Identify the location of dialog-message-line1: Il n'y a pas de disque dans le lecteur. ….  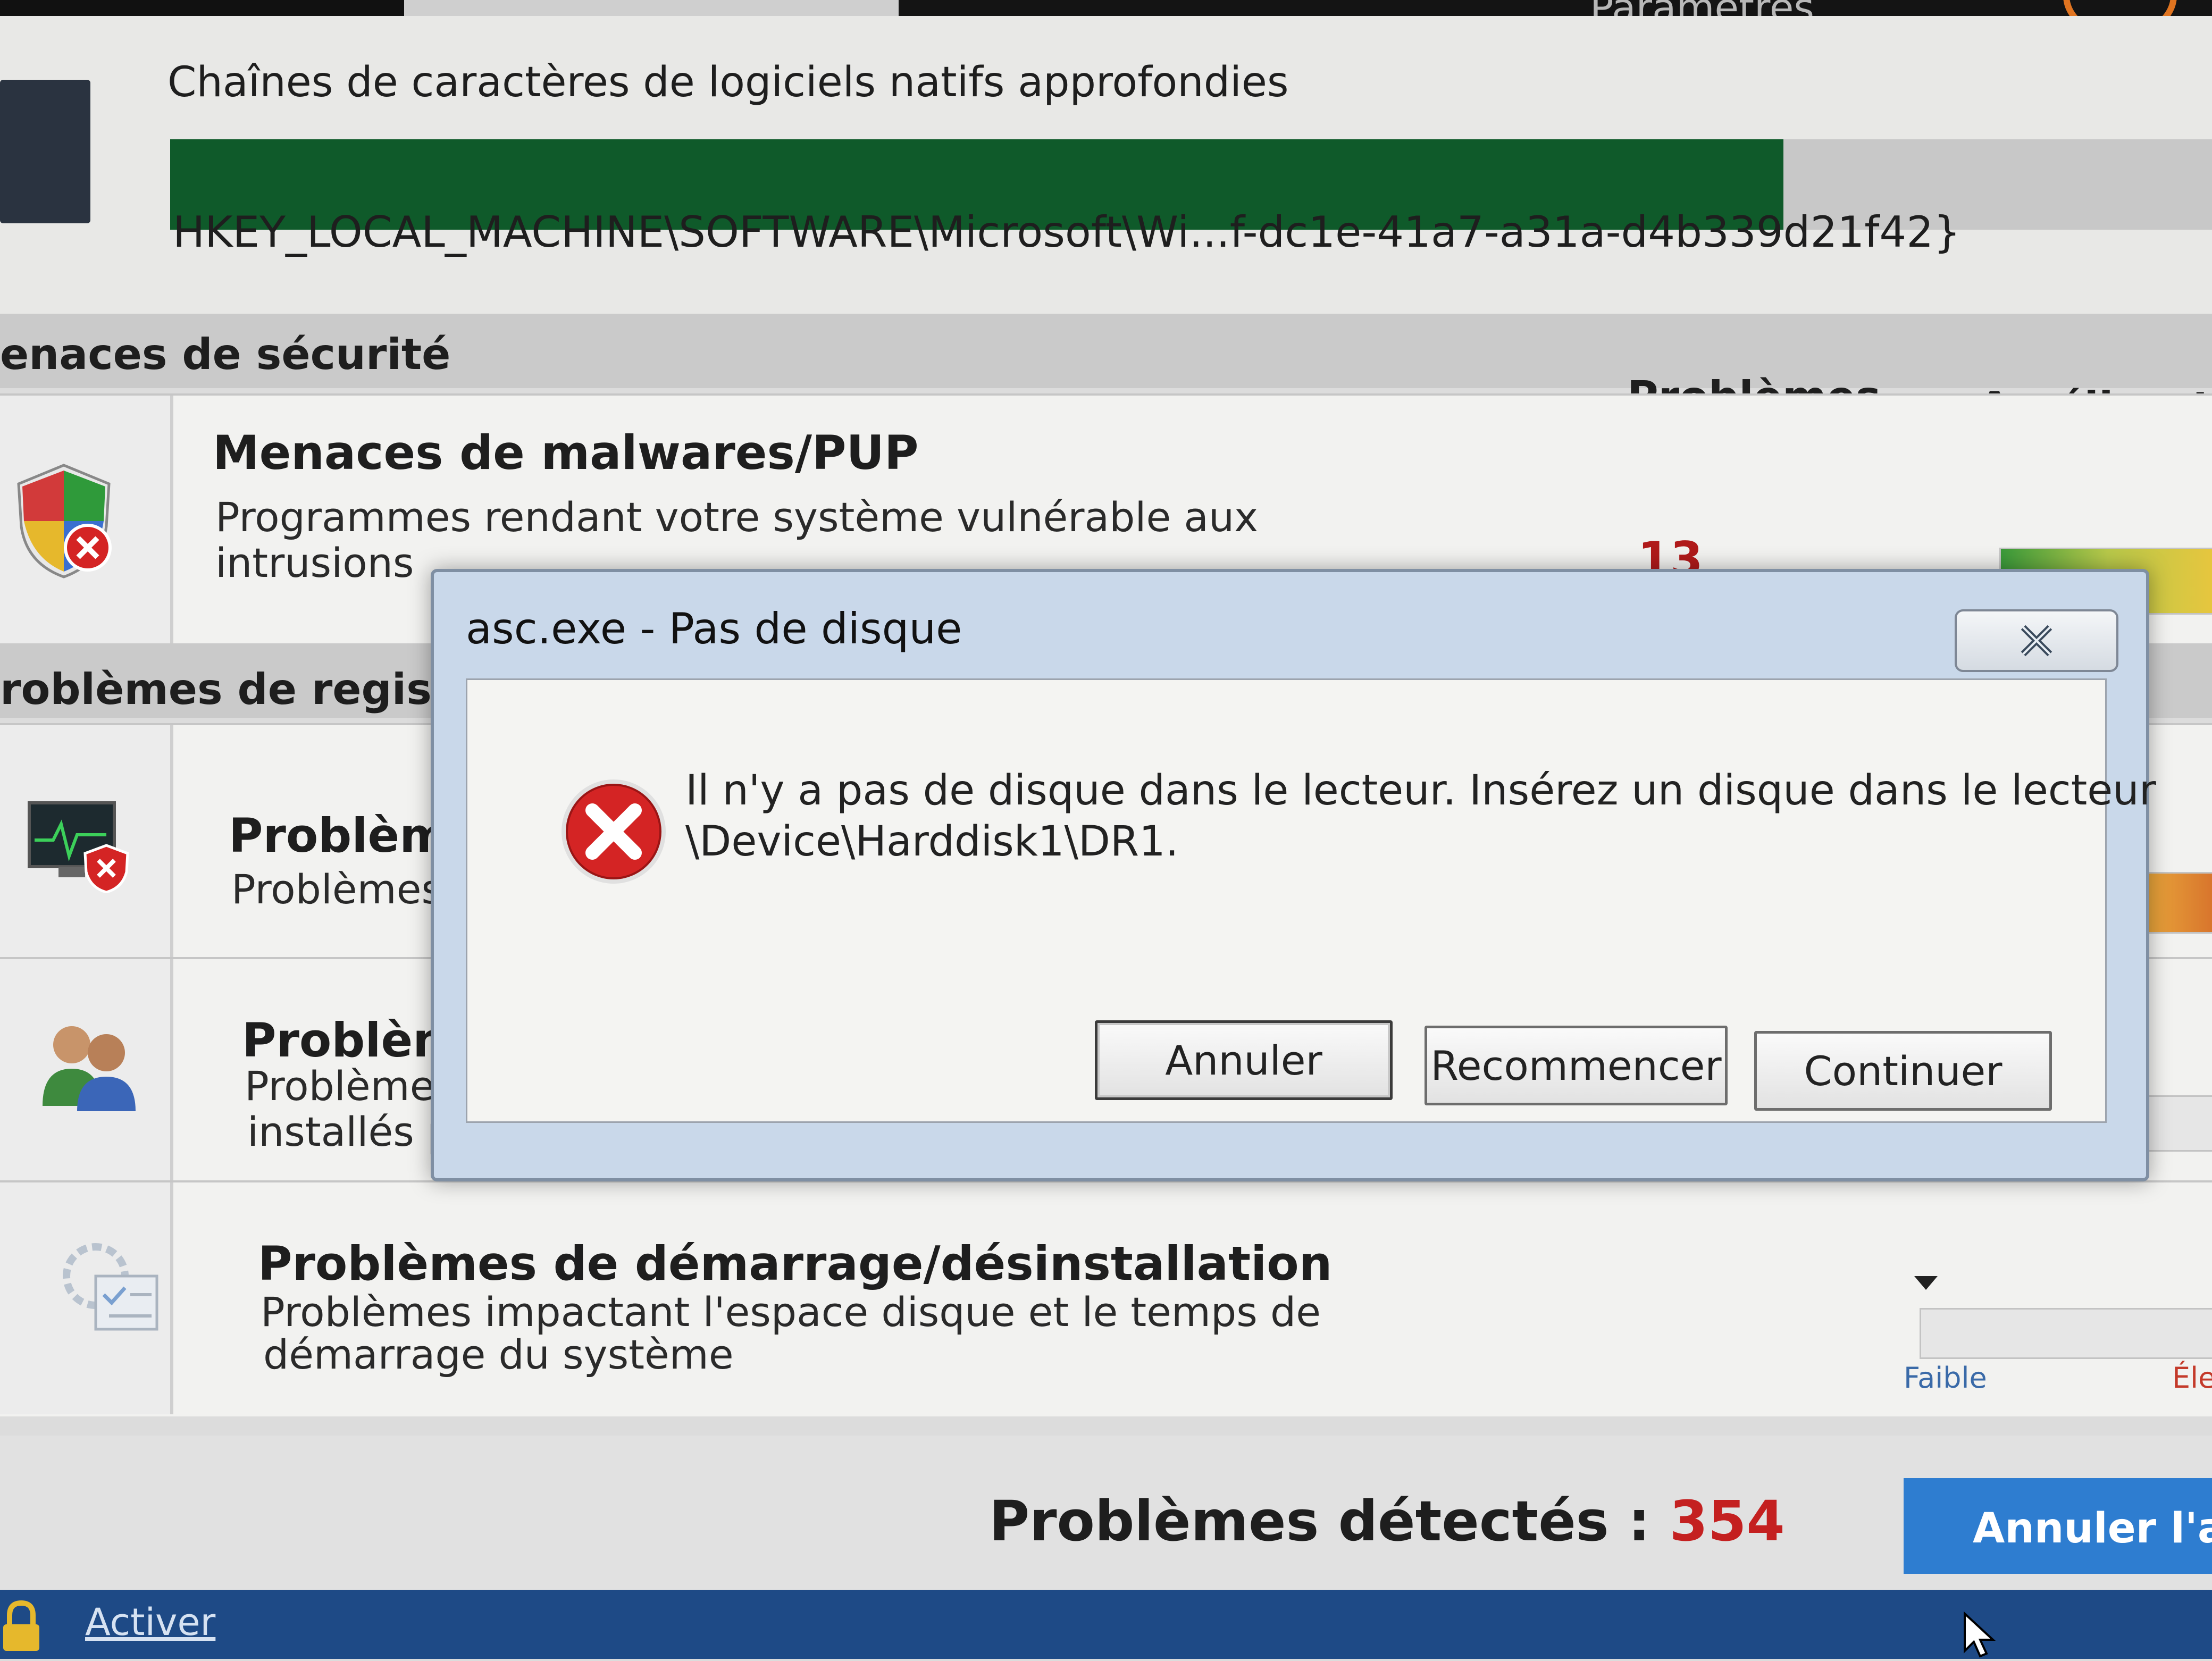
(1420, 791).